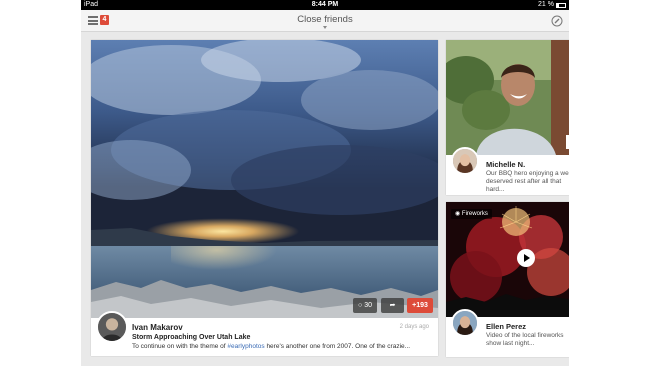 This screenshot has width=650, height=366. I want to click on post-video-thumbnail, so click(507, 259).